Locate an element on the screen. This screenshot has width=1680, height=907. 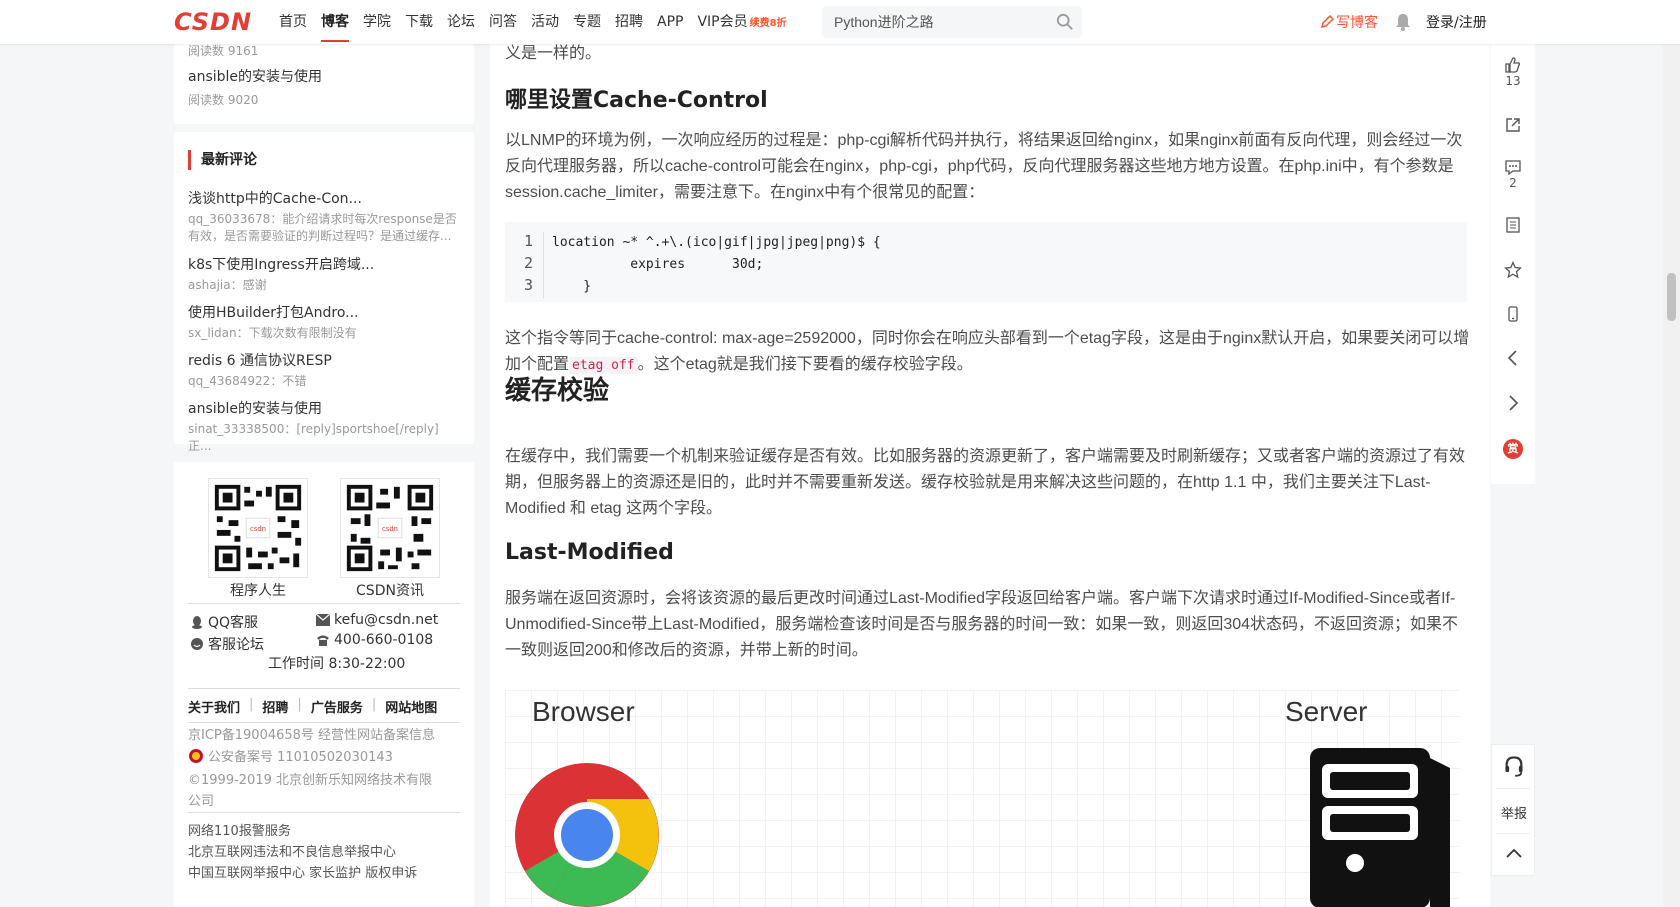
qq-service-link: QQ客服 is located at coordinates (224, 622).